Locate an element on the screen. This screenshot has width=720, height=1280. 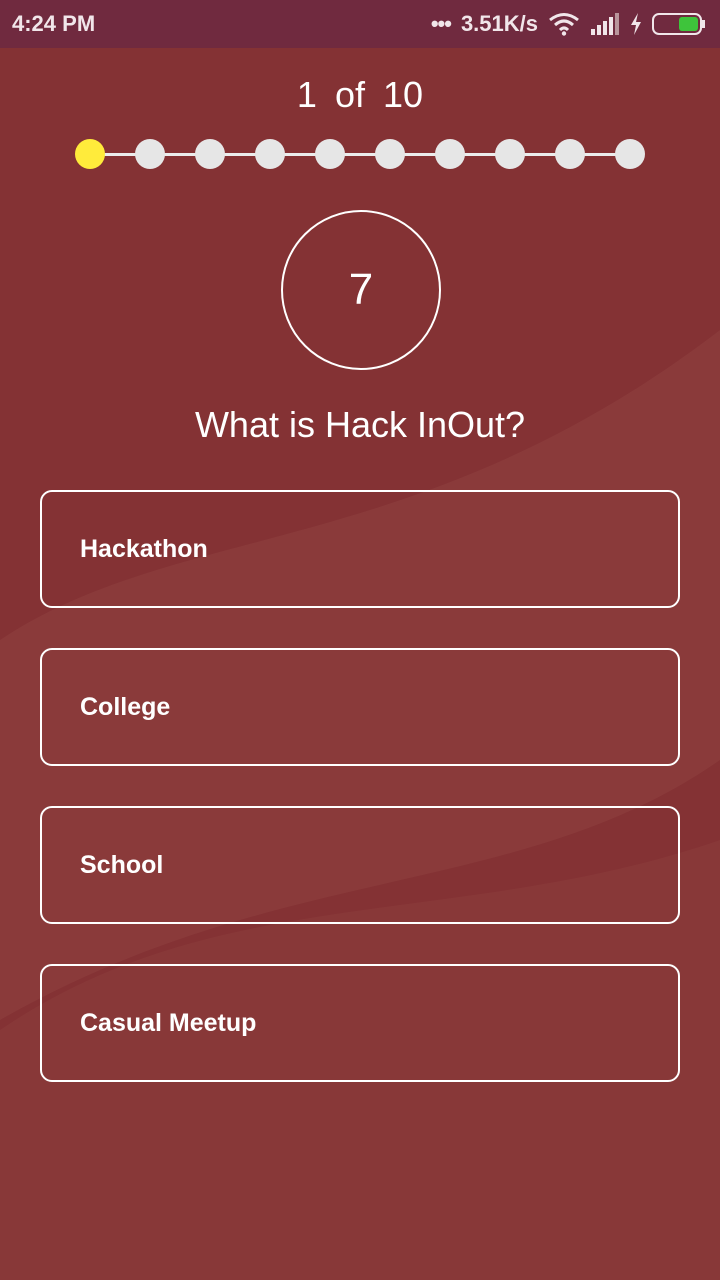
option-school: School is located at coordinates (360, 865).